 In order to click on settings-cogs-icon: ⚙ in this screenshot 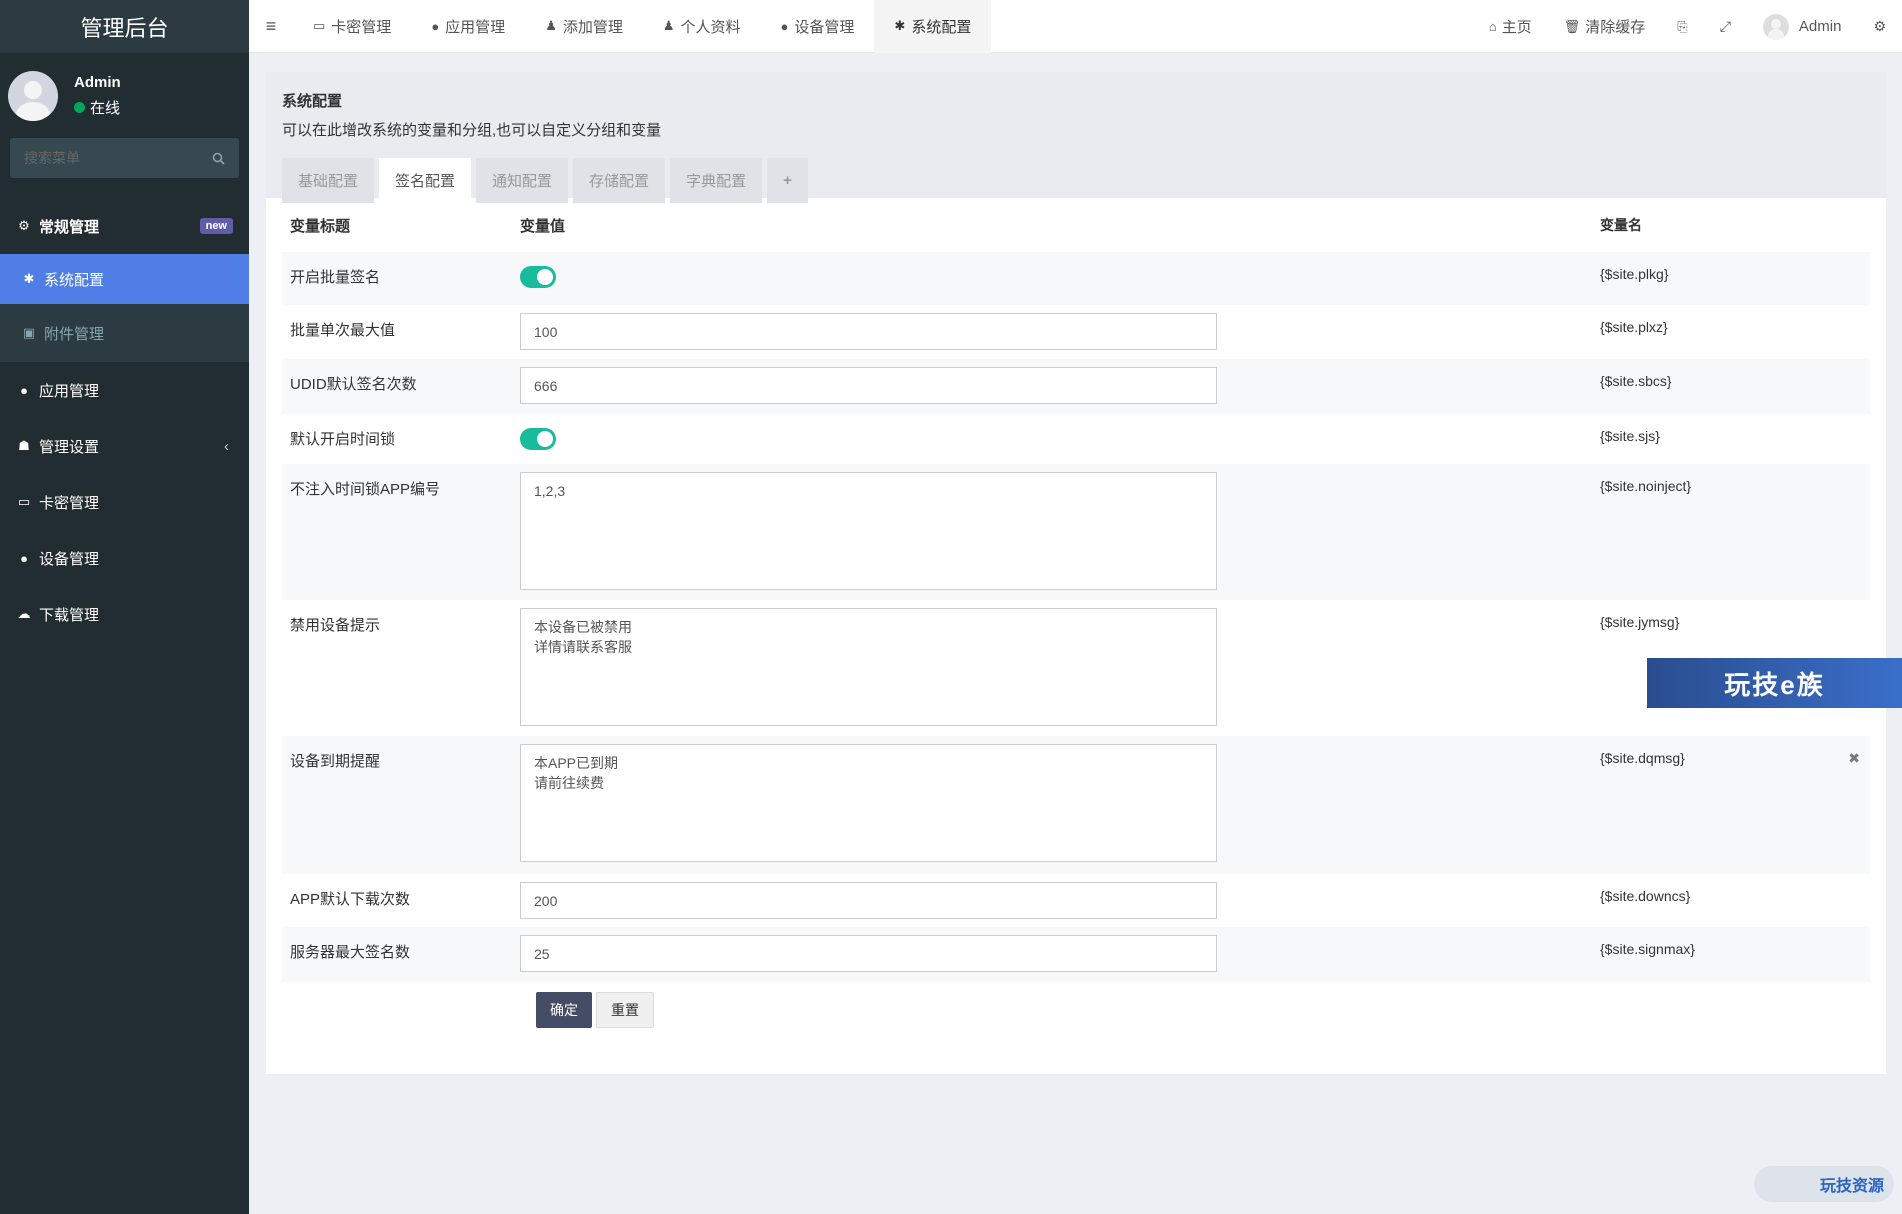, I will do `click(1879, 26)`.